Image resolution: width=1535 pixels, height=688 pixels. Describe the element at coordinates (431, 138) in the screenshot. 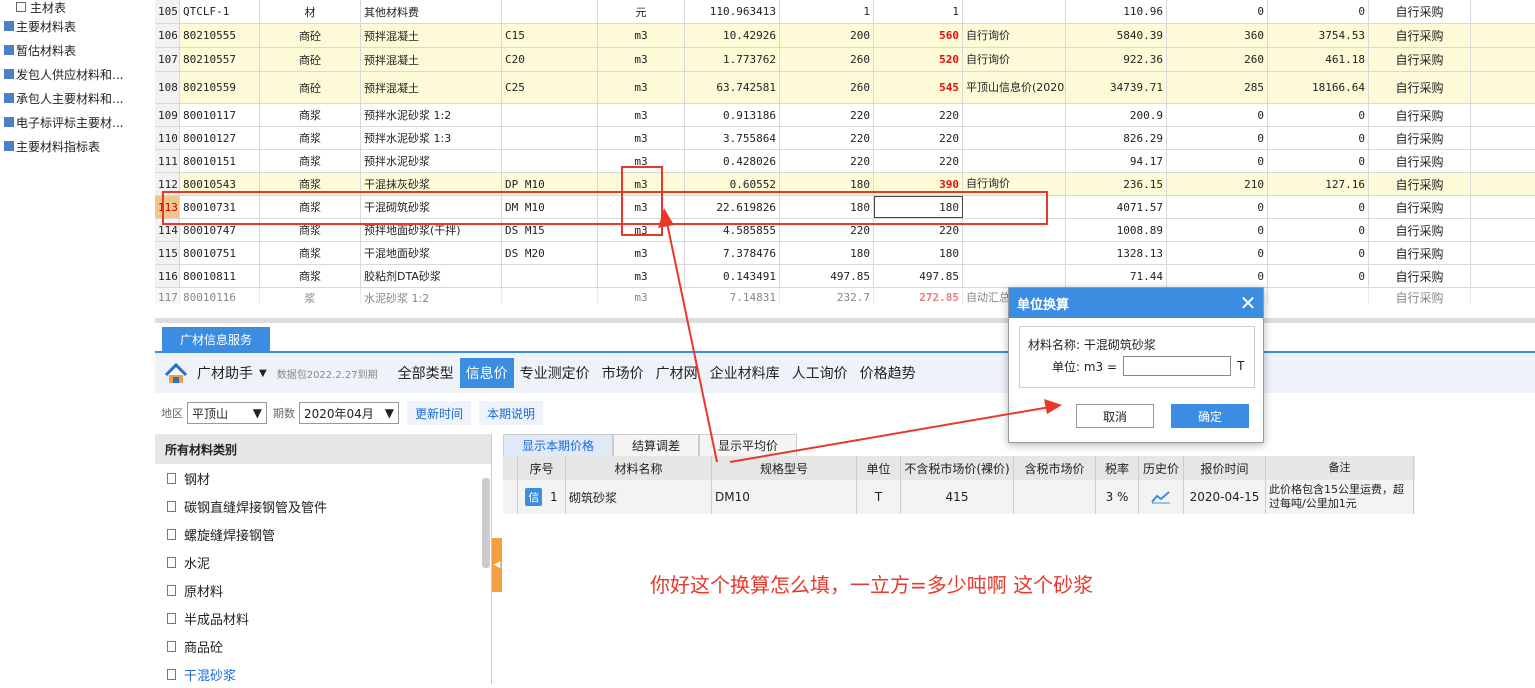

I see `grid-cell-name: 预拌水泥砂浆 1:3` at that location.